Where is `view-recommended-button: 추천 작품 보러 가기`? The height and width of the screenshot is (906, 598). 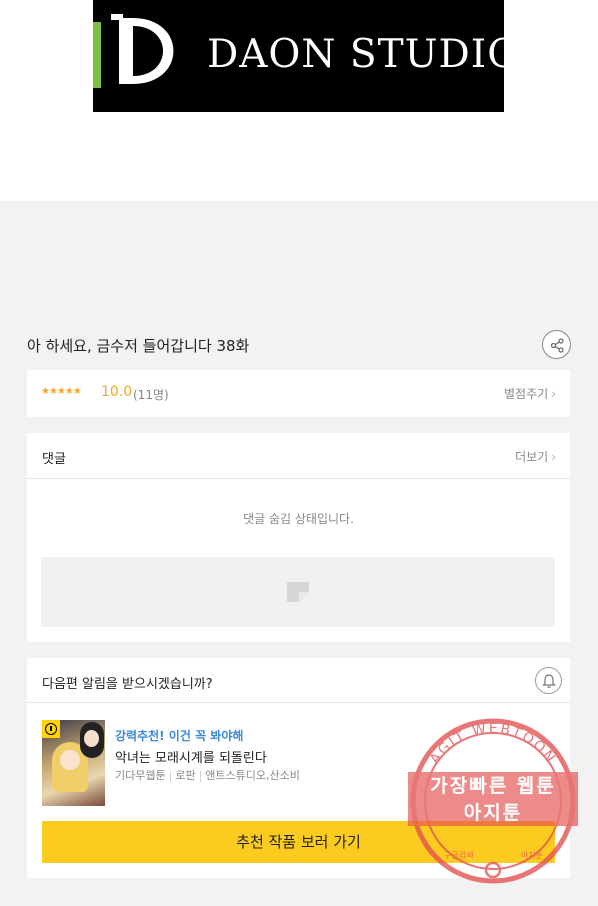 view-recommended-button: 추천 작품 보러 가기 is located at coordinates (298, 842).